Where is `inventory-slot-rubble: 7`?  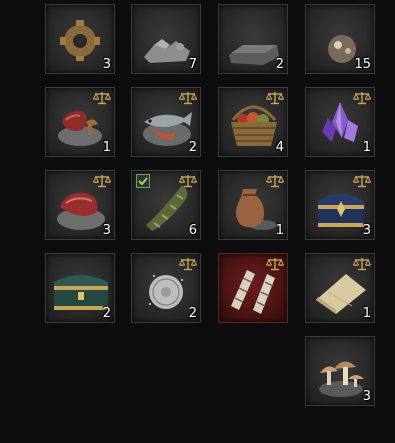
inventory-slot-rubble: 7 is located at coordinates (166, 39).